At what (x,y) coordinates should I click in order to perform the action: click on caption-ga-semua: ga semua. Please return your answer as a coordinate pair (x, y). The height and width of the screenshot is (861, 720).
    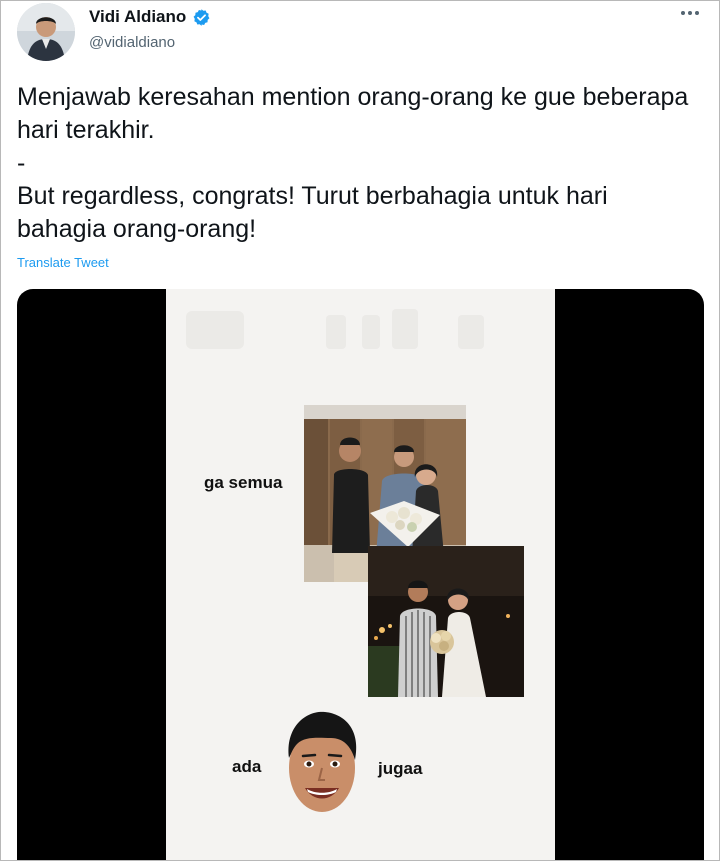
    Looking at the image, I should click on (243, 482).